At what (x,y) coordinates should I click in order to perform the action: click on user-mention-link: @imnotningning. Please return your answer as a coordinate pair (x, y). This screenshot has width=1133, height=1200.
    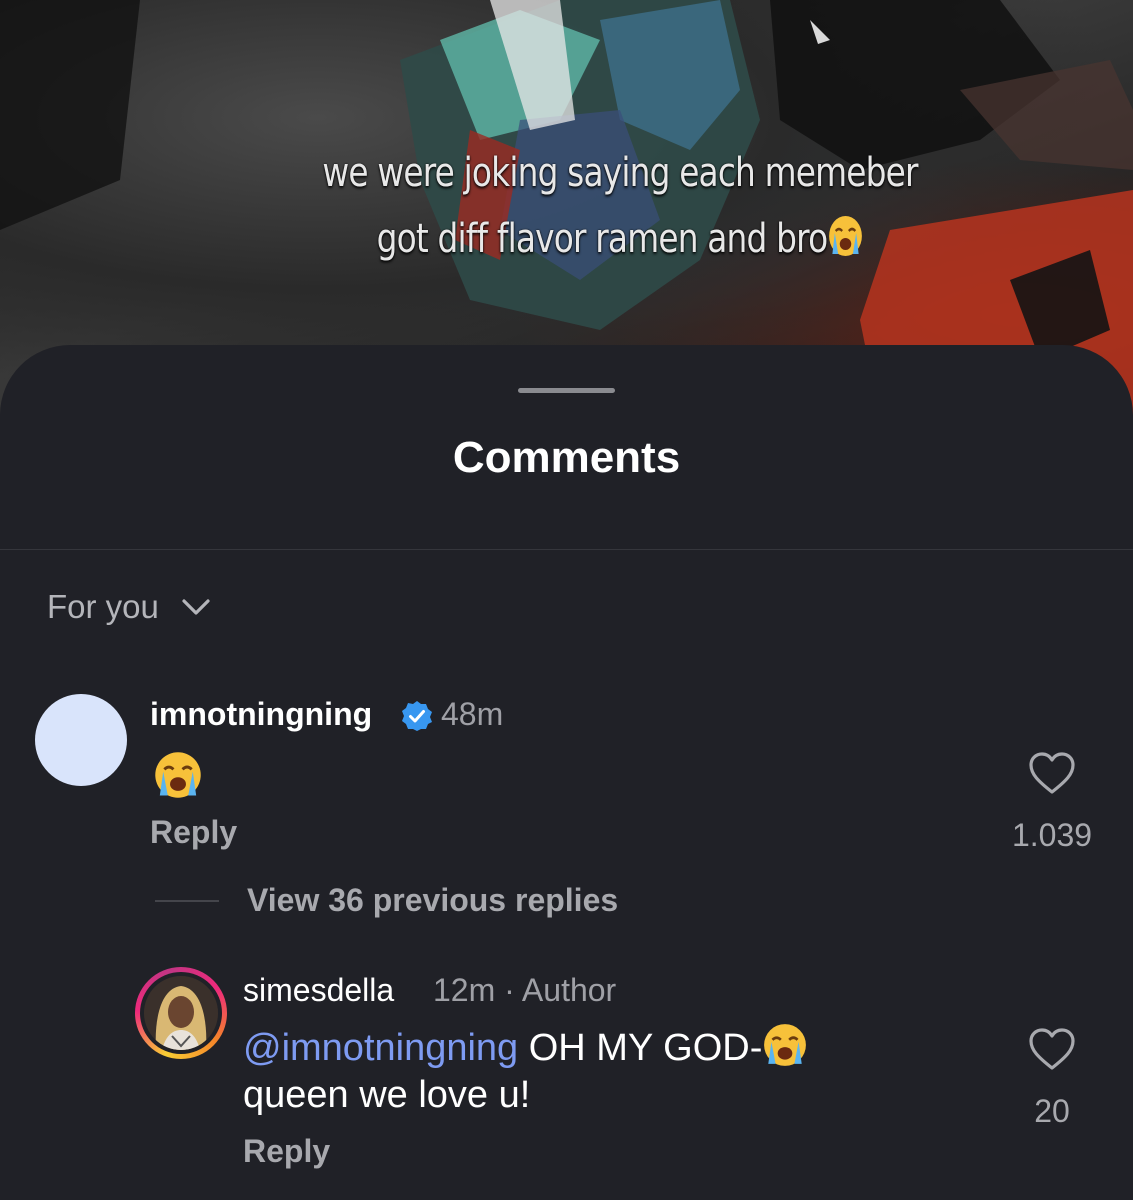
    Looking at the image, I should click on (380, 1048).